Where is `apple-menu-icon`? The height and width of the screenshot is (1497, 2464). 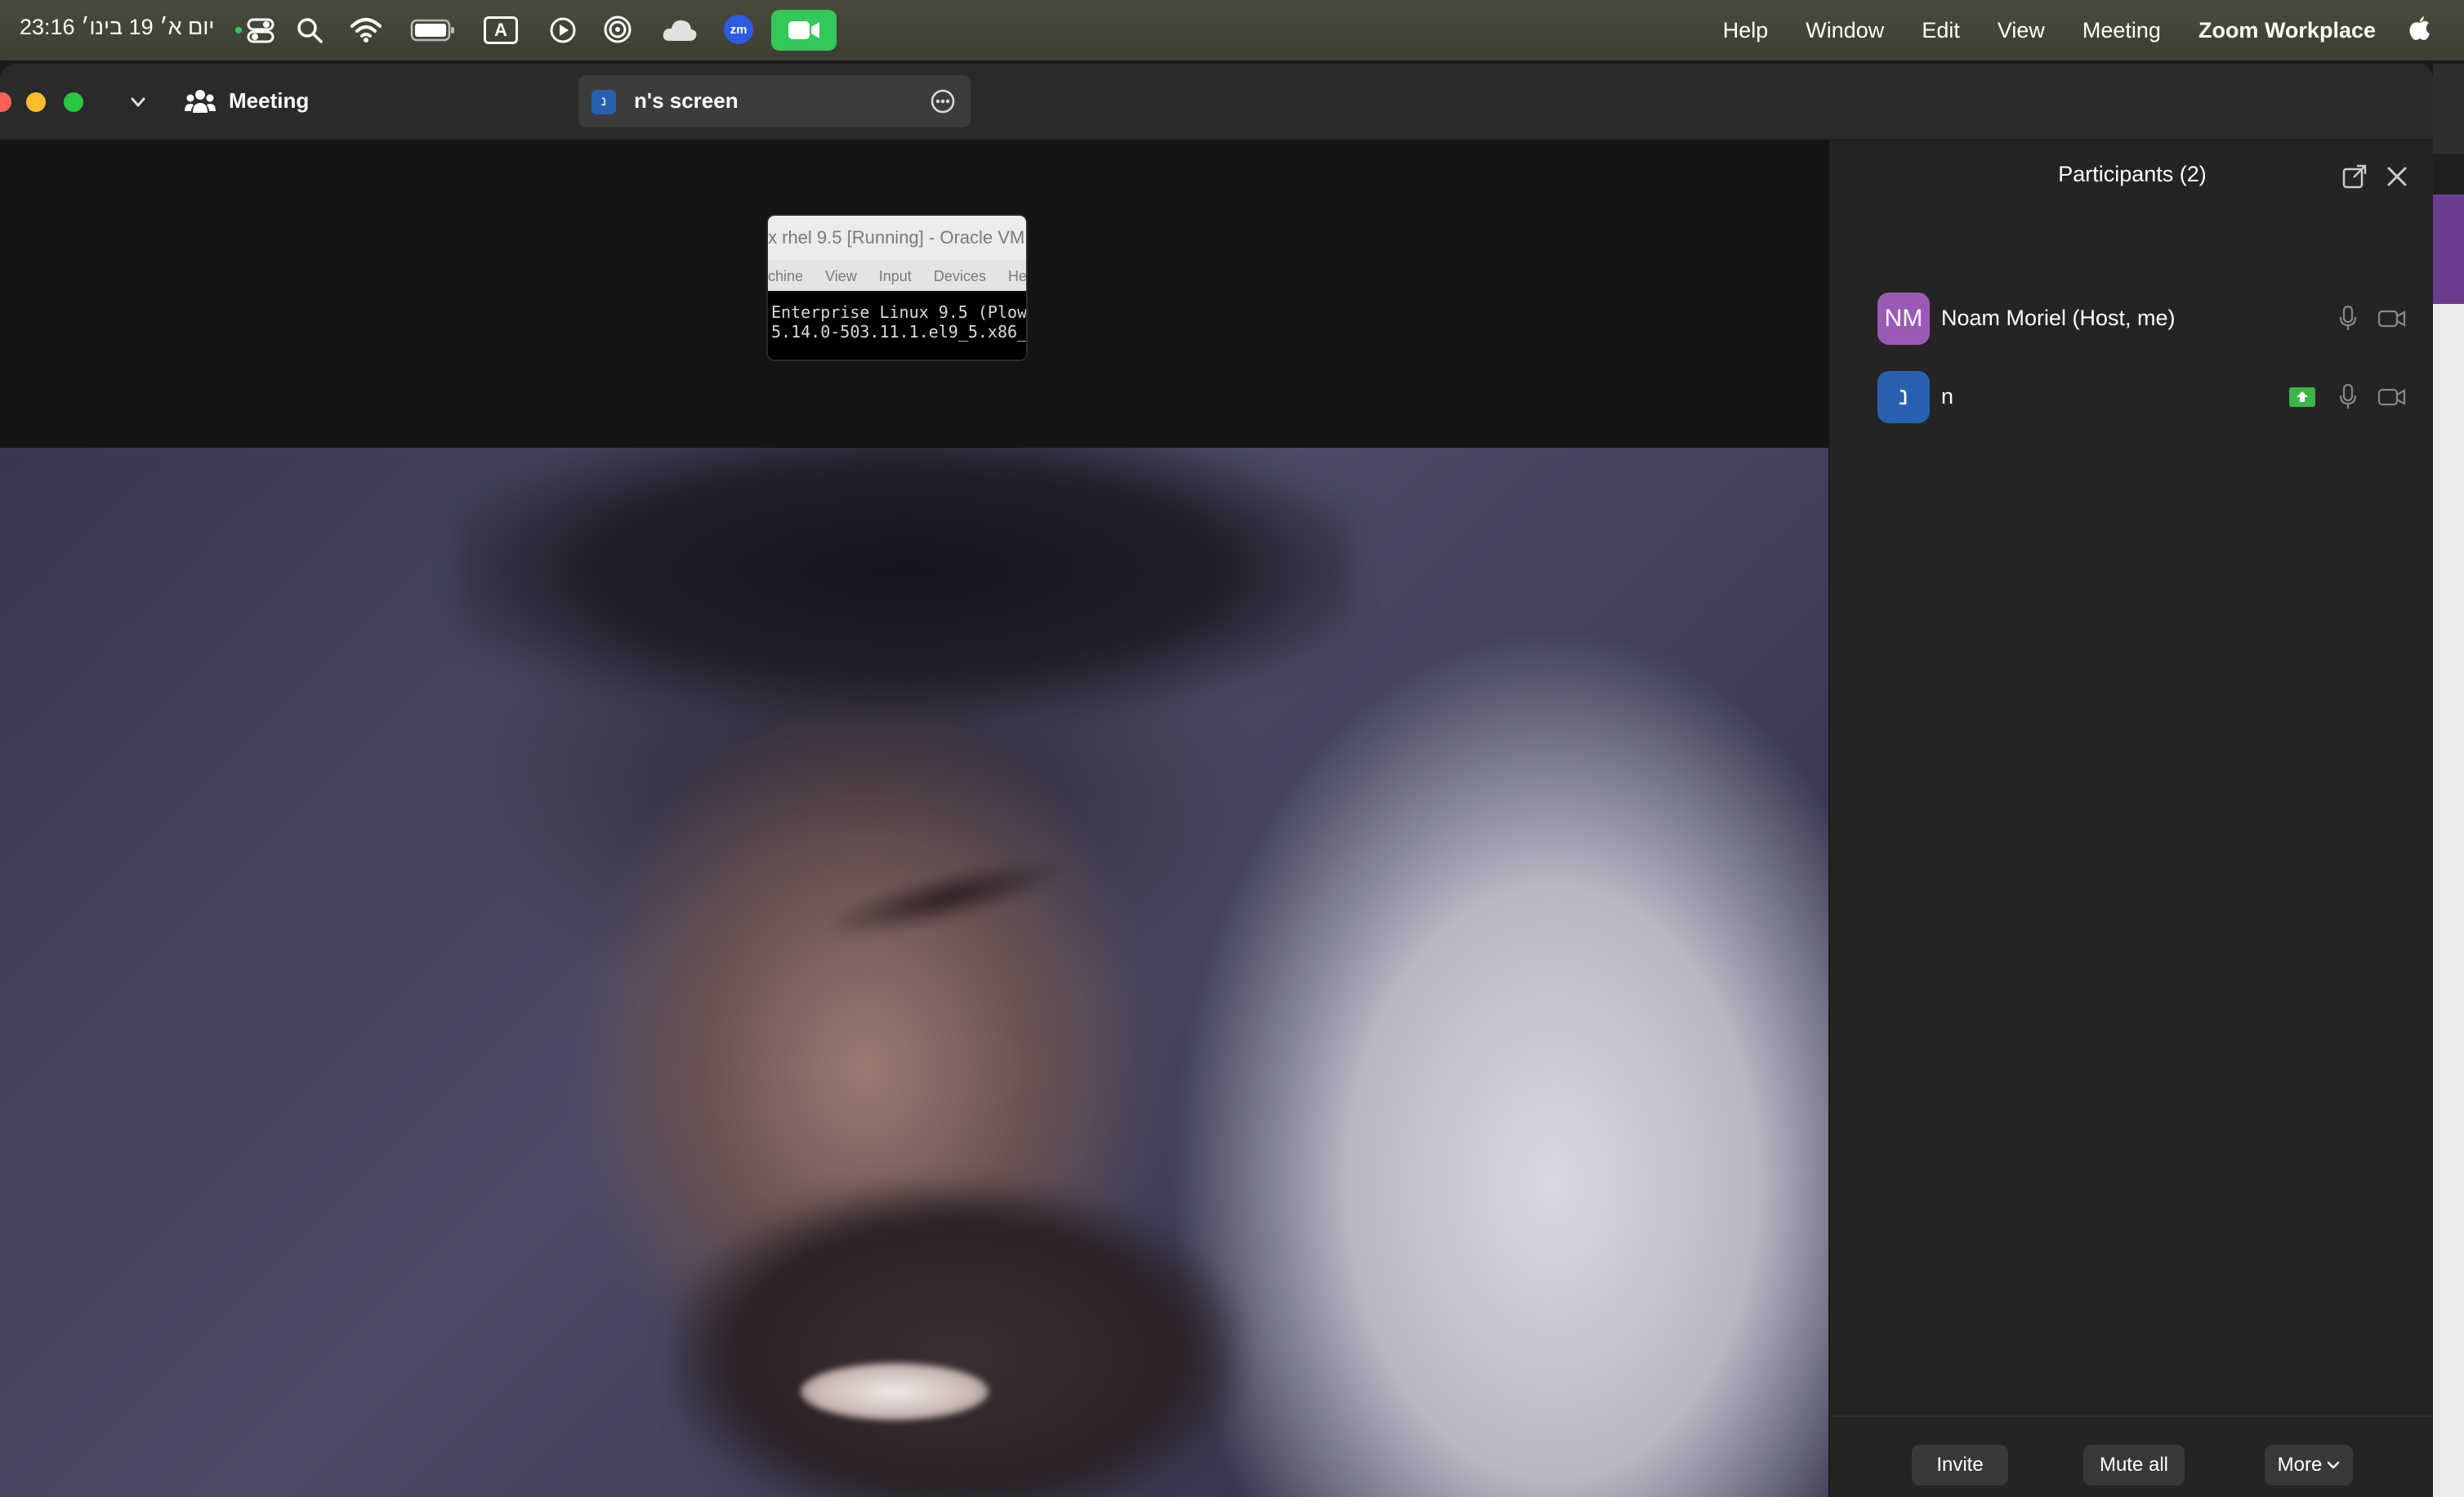
apple-menu-icon is located at coordinates (2419, 31).